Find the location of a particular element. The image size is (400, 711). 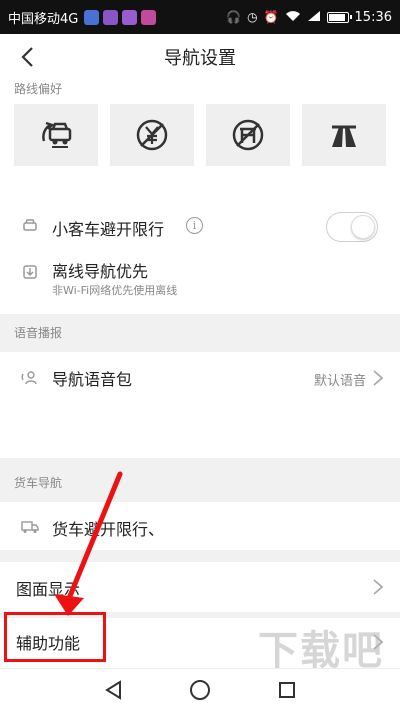

info-icon: i is located at coordinates (194, 225).